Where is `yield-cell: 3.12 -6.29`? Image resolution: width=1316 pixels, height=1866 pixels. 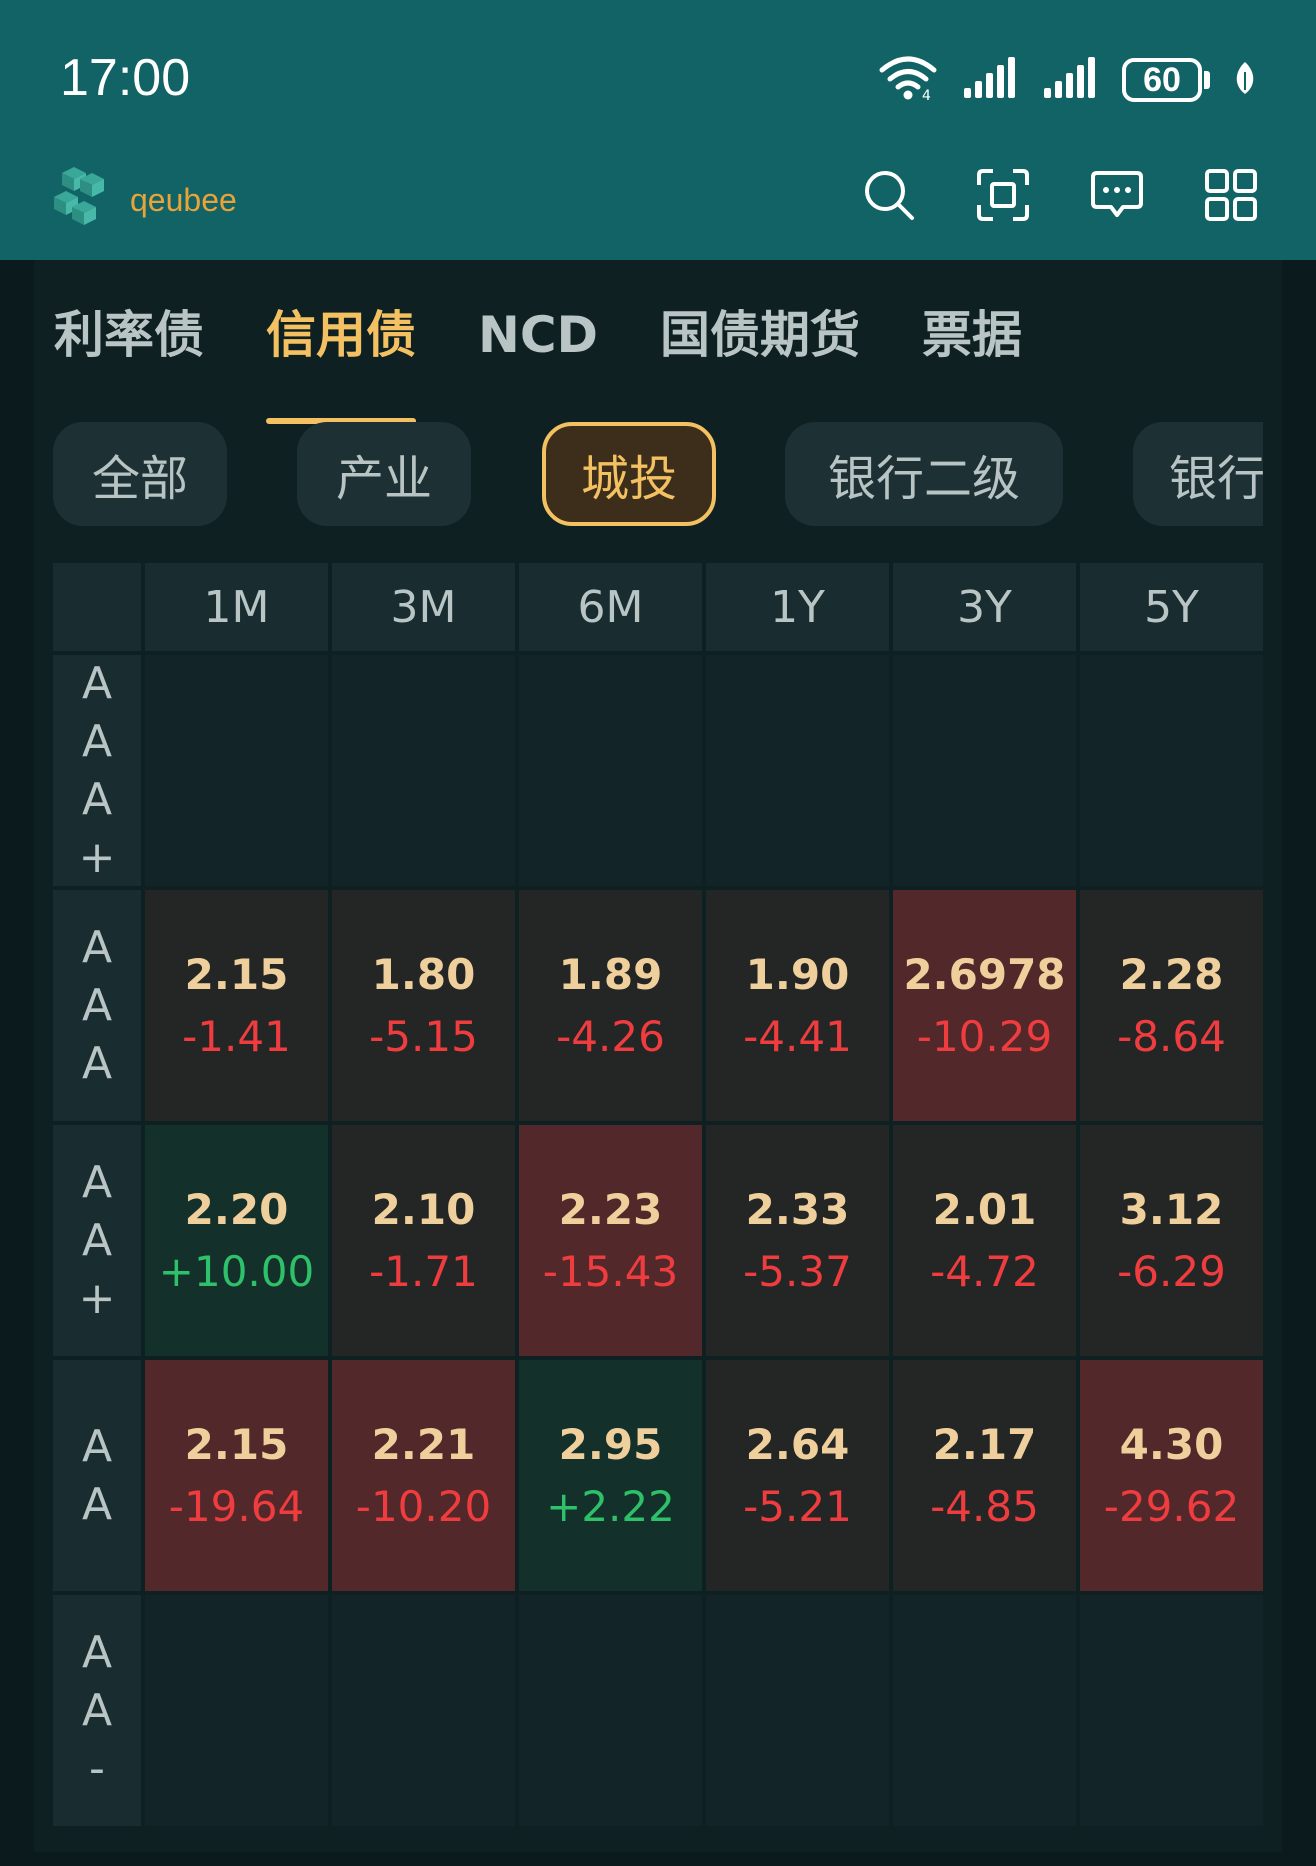 yield-cell: 3.12 -6.29 is located at coordinates (1171, 1240).